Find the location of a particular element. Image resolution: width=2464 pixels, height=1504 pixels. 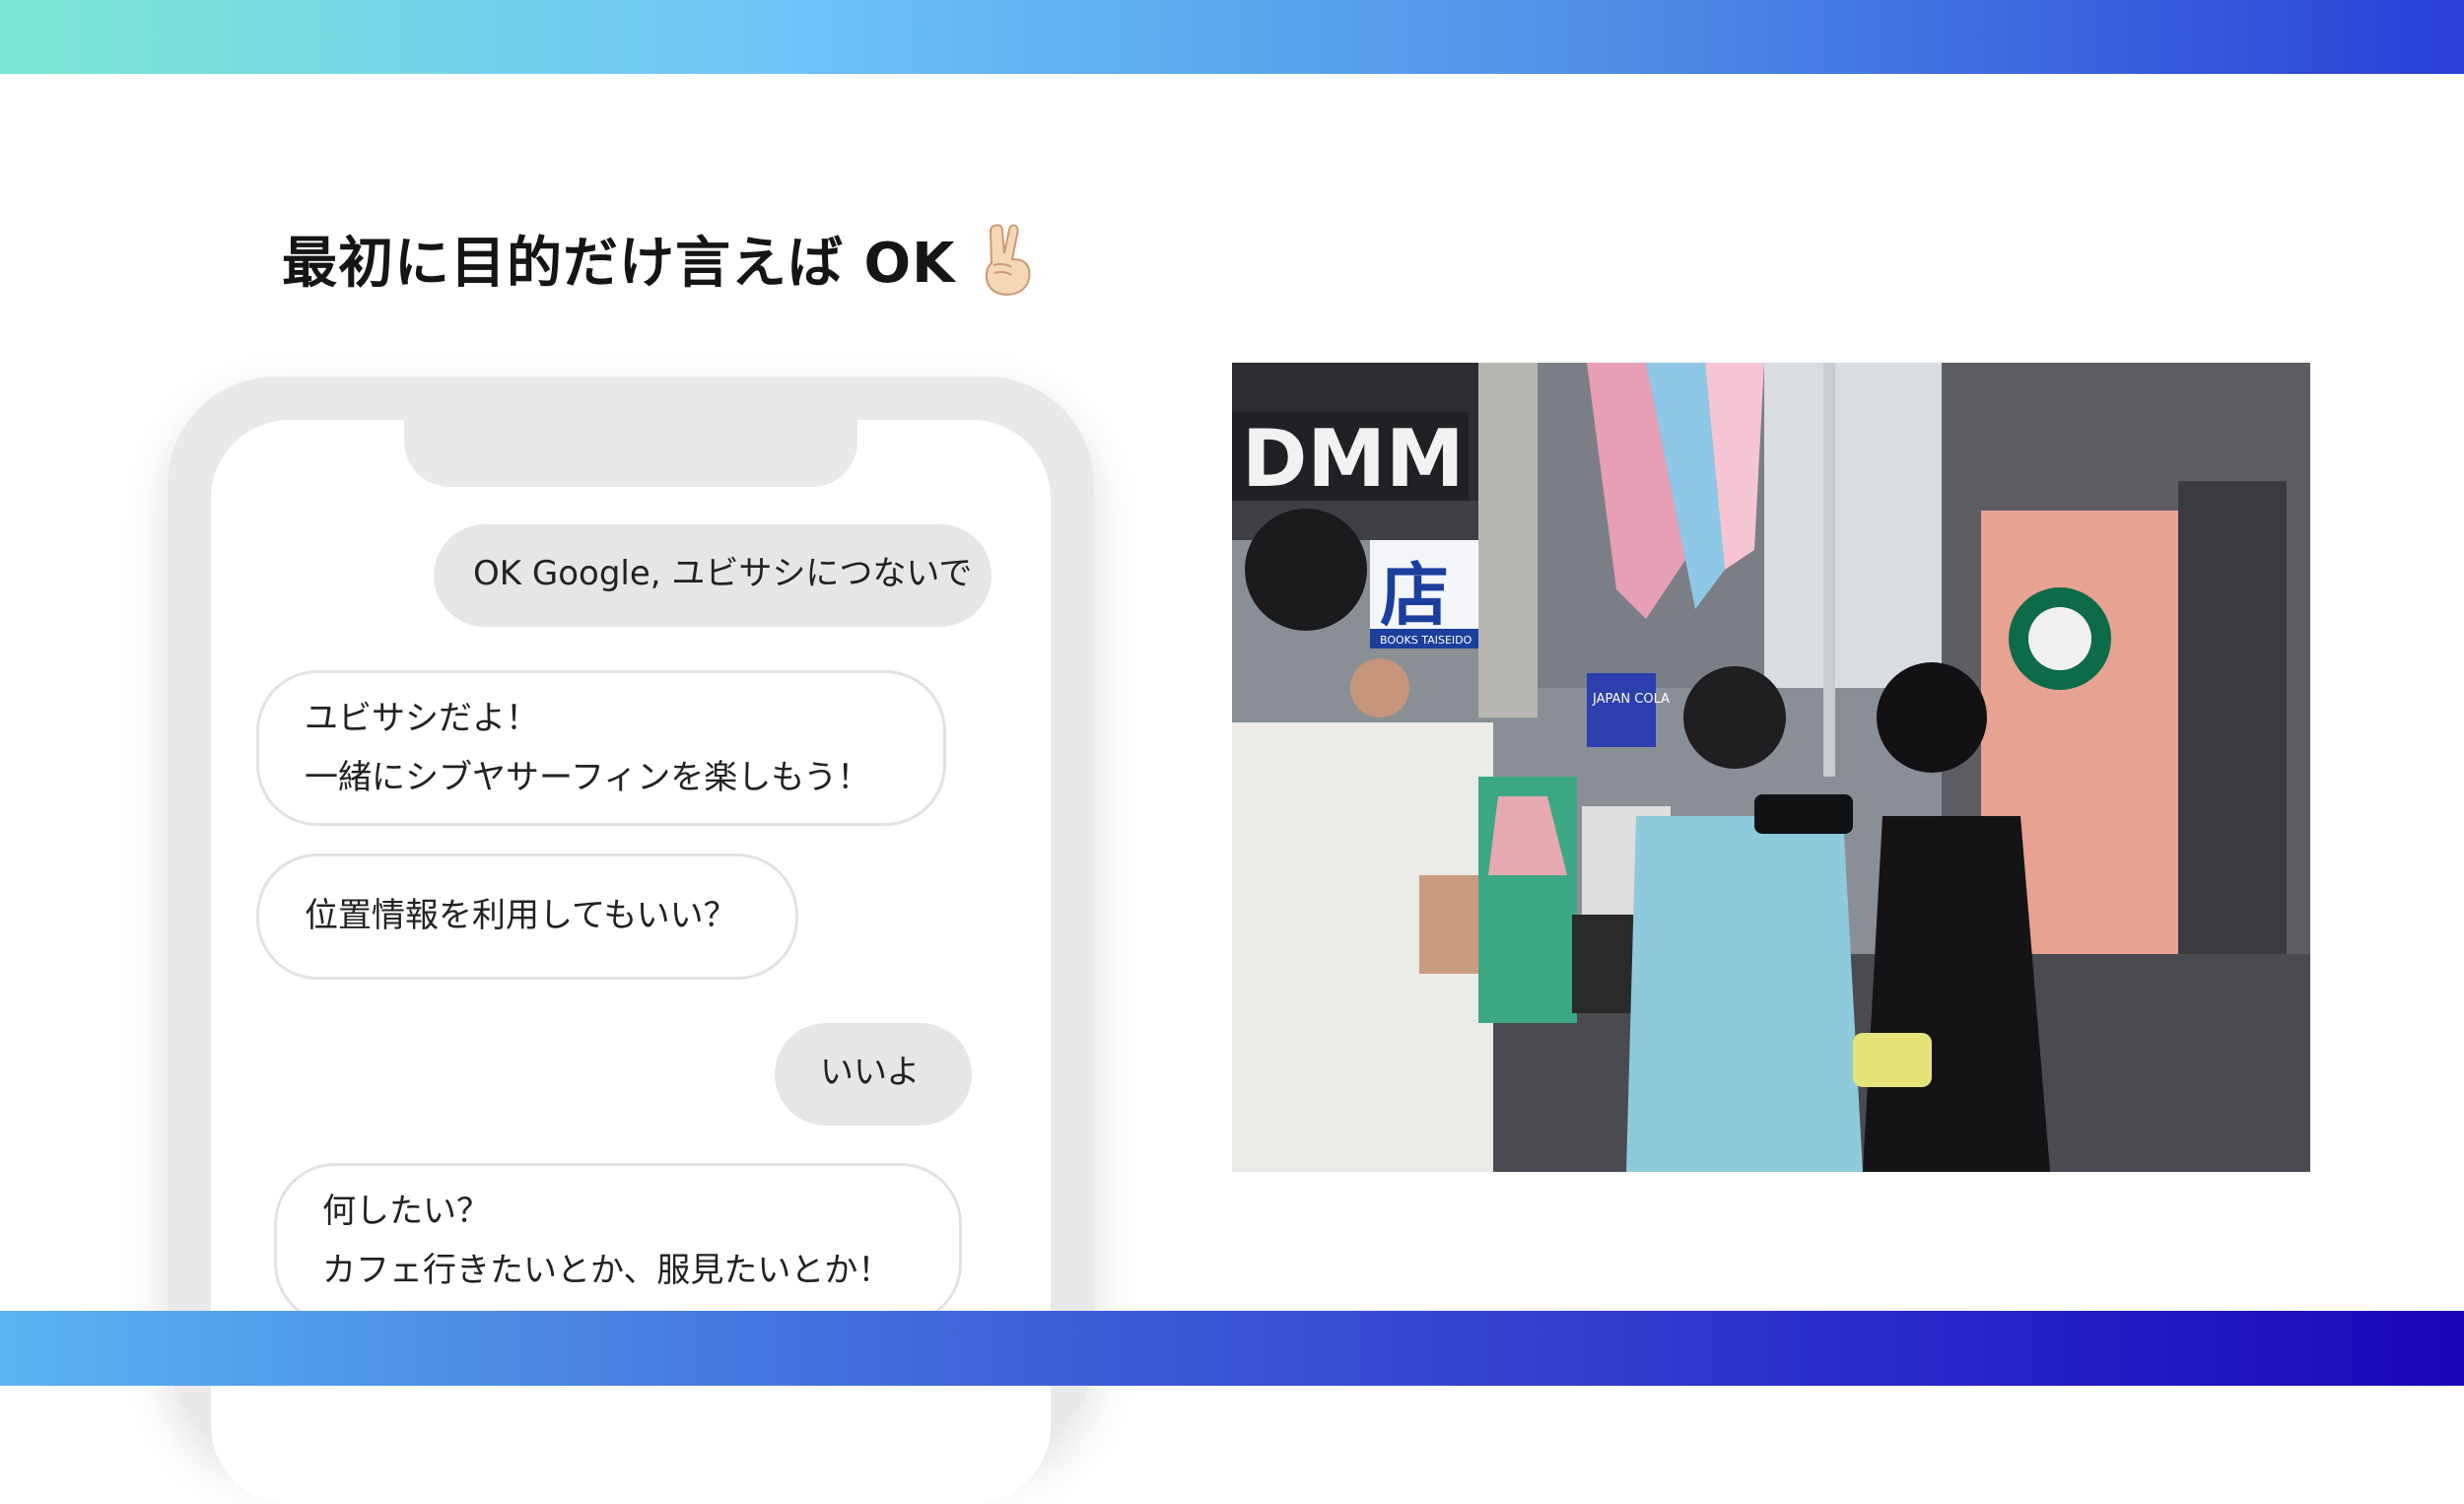

svg-text: DMM is located at coordinates (1353, 459).